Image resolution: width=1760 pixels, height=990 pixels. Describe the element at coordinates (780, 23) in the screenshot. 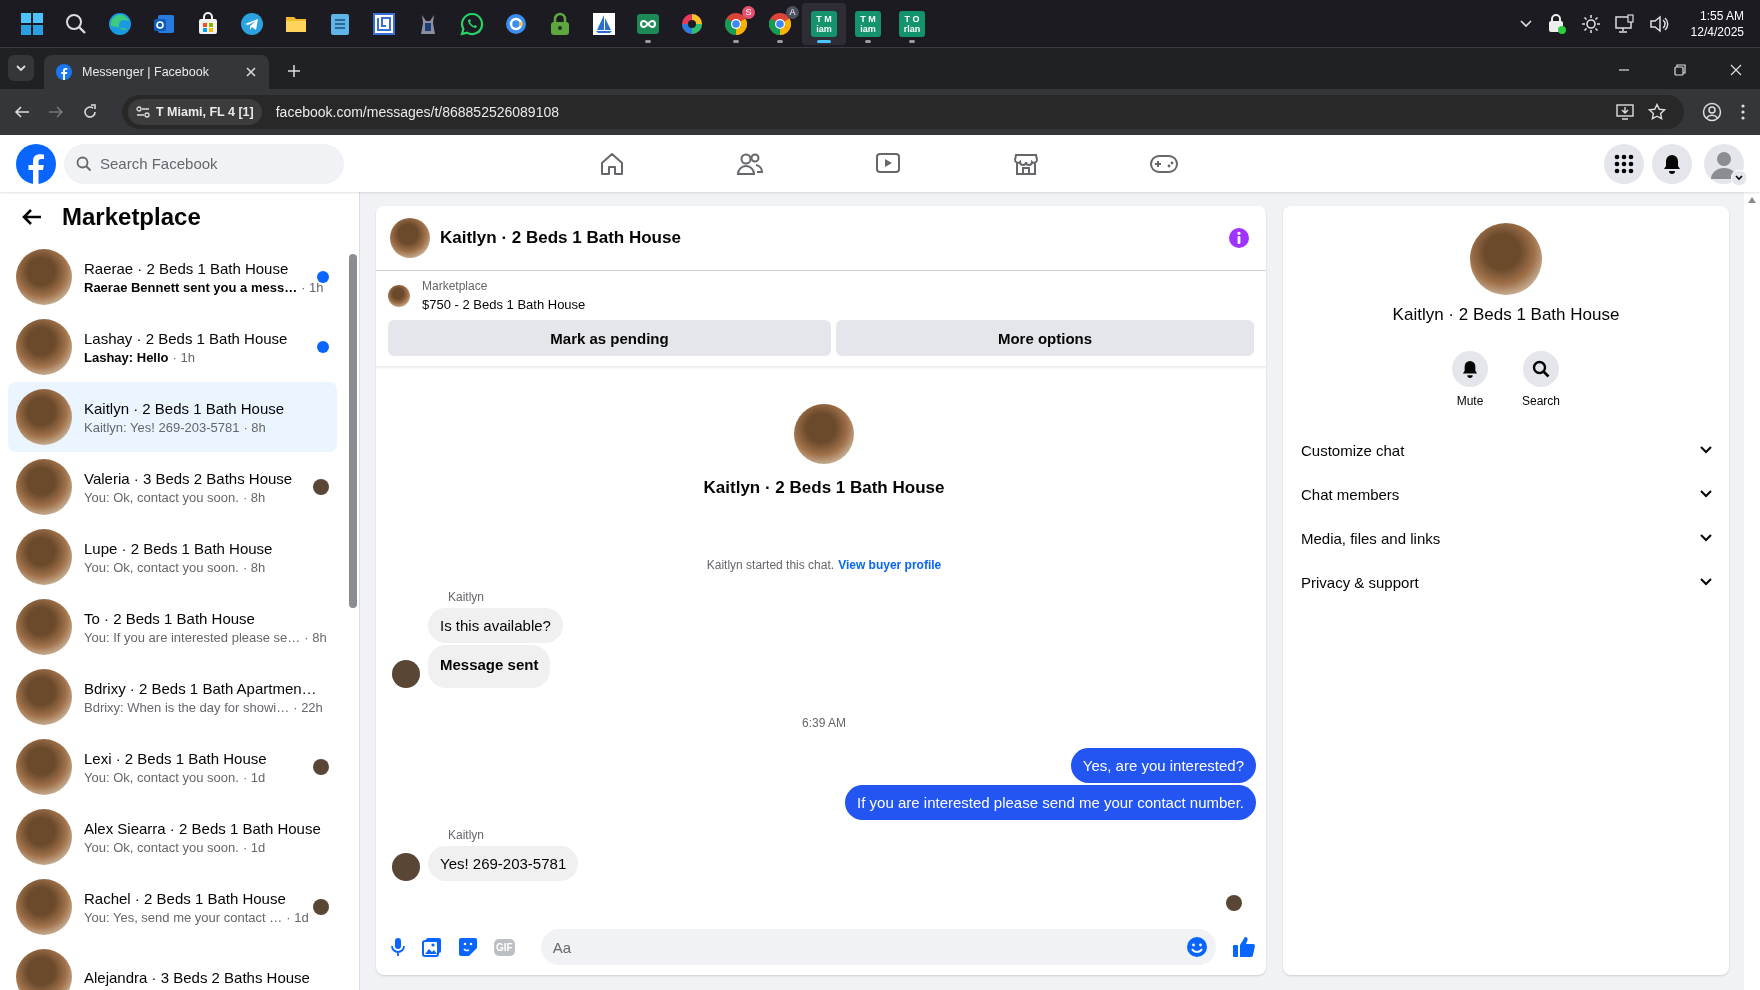

I see `taskbar-app-button: A` at that location.